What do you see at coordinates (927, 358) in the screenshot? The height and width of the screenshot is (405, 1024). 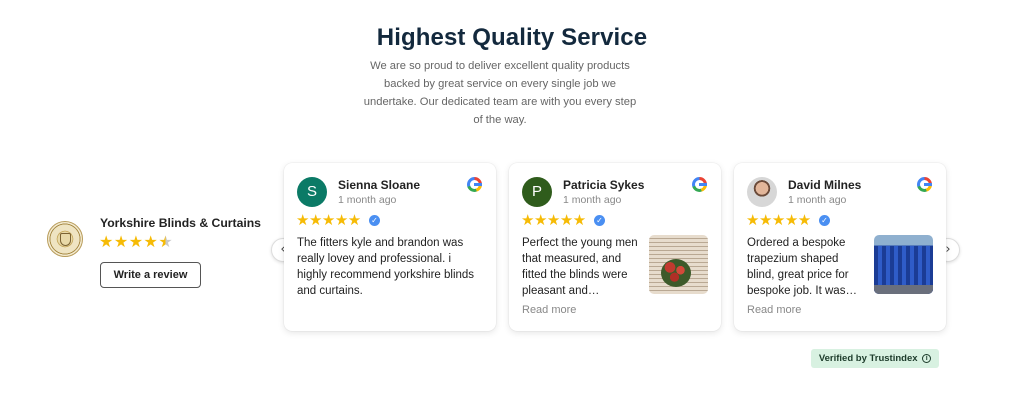 I see `info-icon: i` at bounding box center [927, 358].